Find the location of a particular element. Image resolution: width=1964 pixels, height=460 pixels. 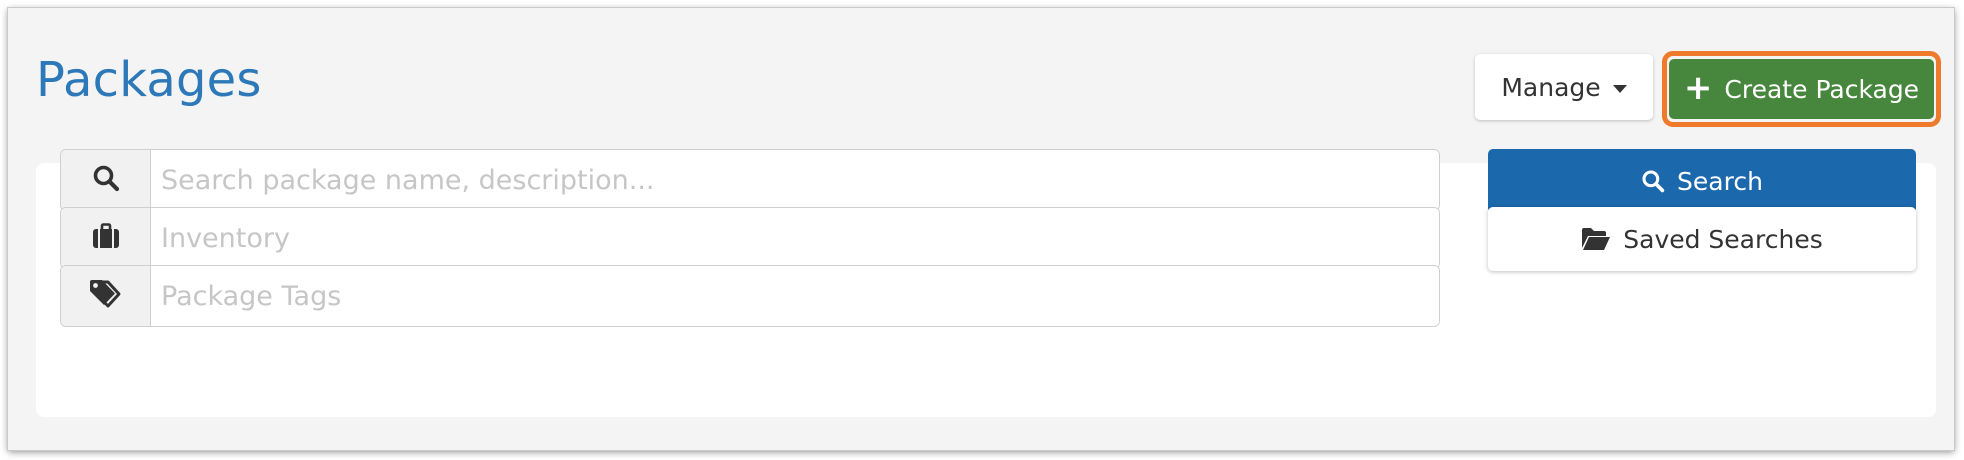

search-addon is located at coordinates (106, 180).